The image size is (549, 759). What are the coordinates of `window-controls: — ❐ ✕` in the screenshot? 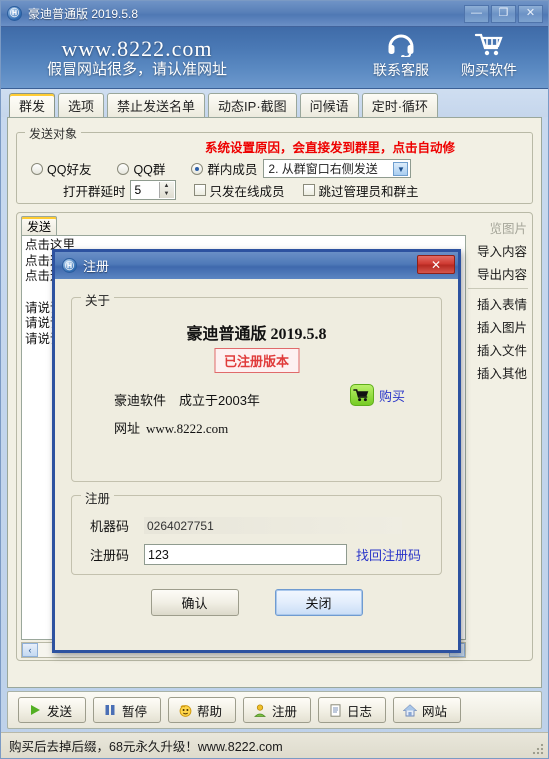 It's located at (504, 13).